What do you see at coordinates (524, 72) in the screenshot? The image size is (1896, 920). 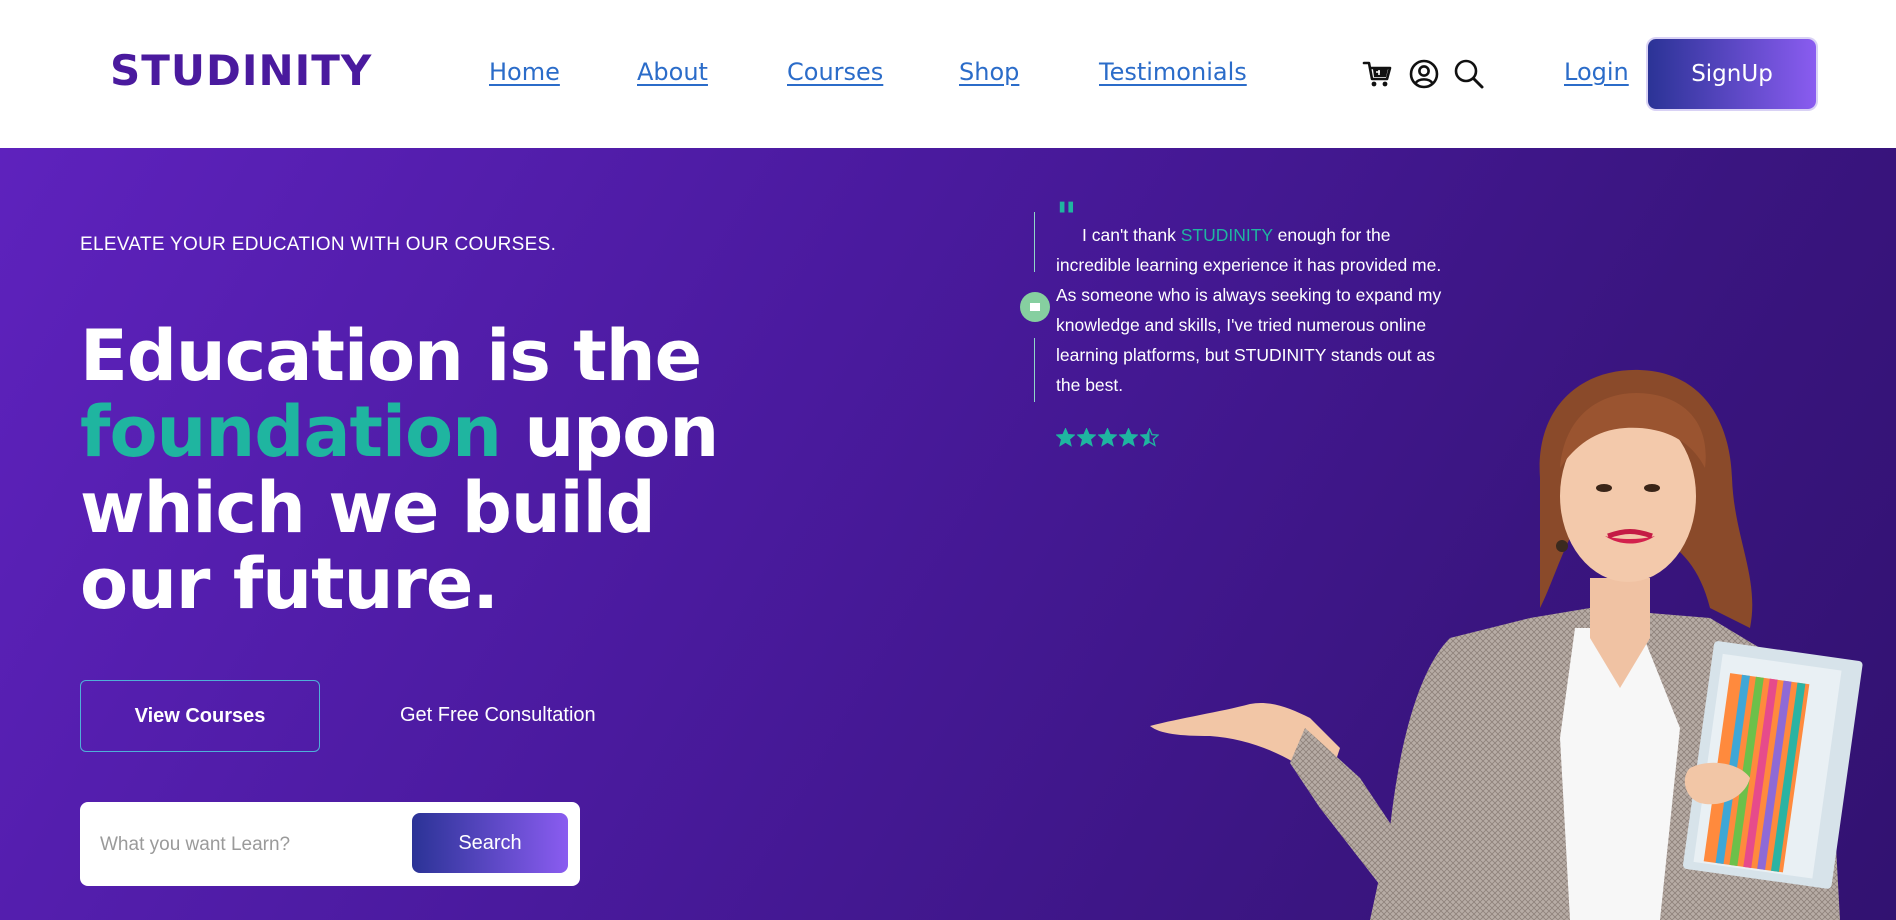 I see `nav-link-home: Home` at bounding box center [524, 72].